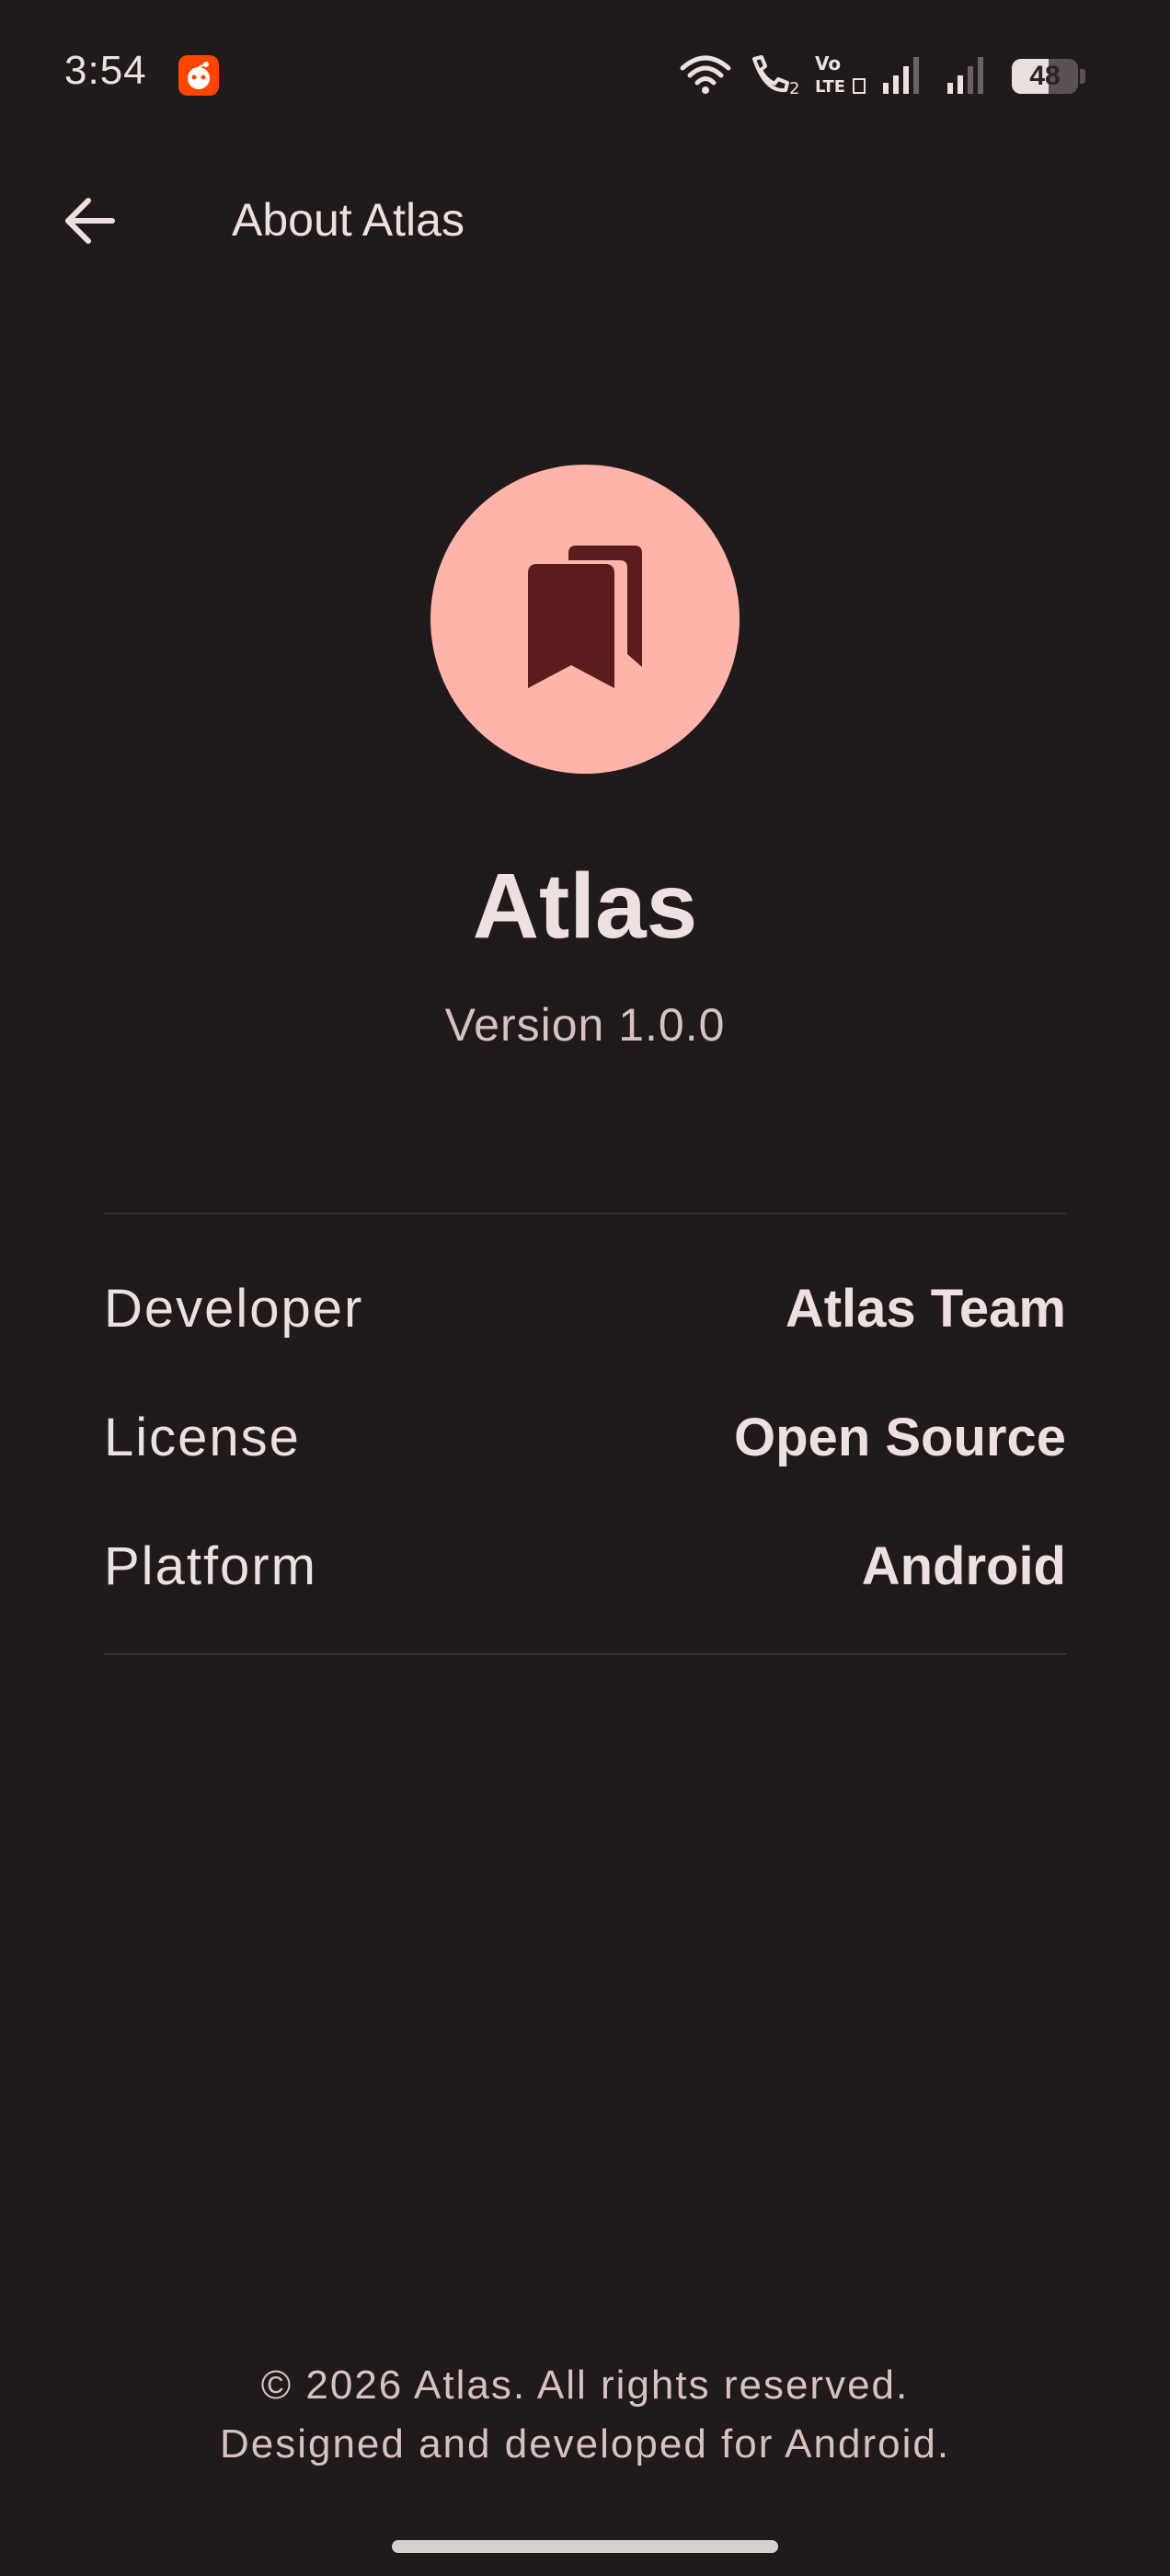 This screenshot has height=2576, width=1170. Describe the element at coordinates (963, 1565) in the screenshot. I see `info-value: Android` at that location.